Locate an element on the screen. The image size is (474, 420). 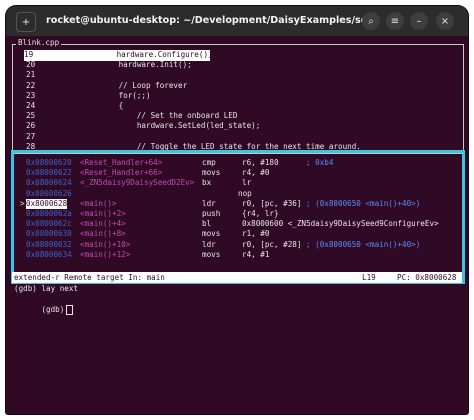
source-line: 20 hardware.Init(); is located at coordinates (241, 65).